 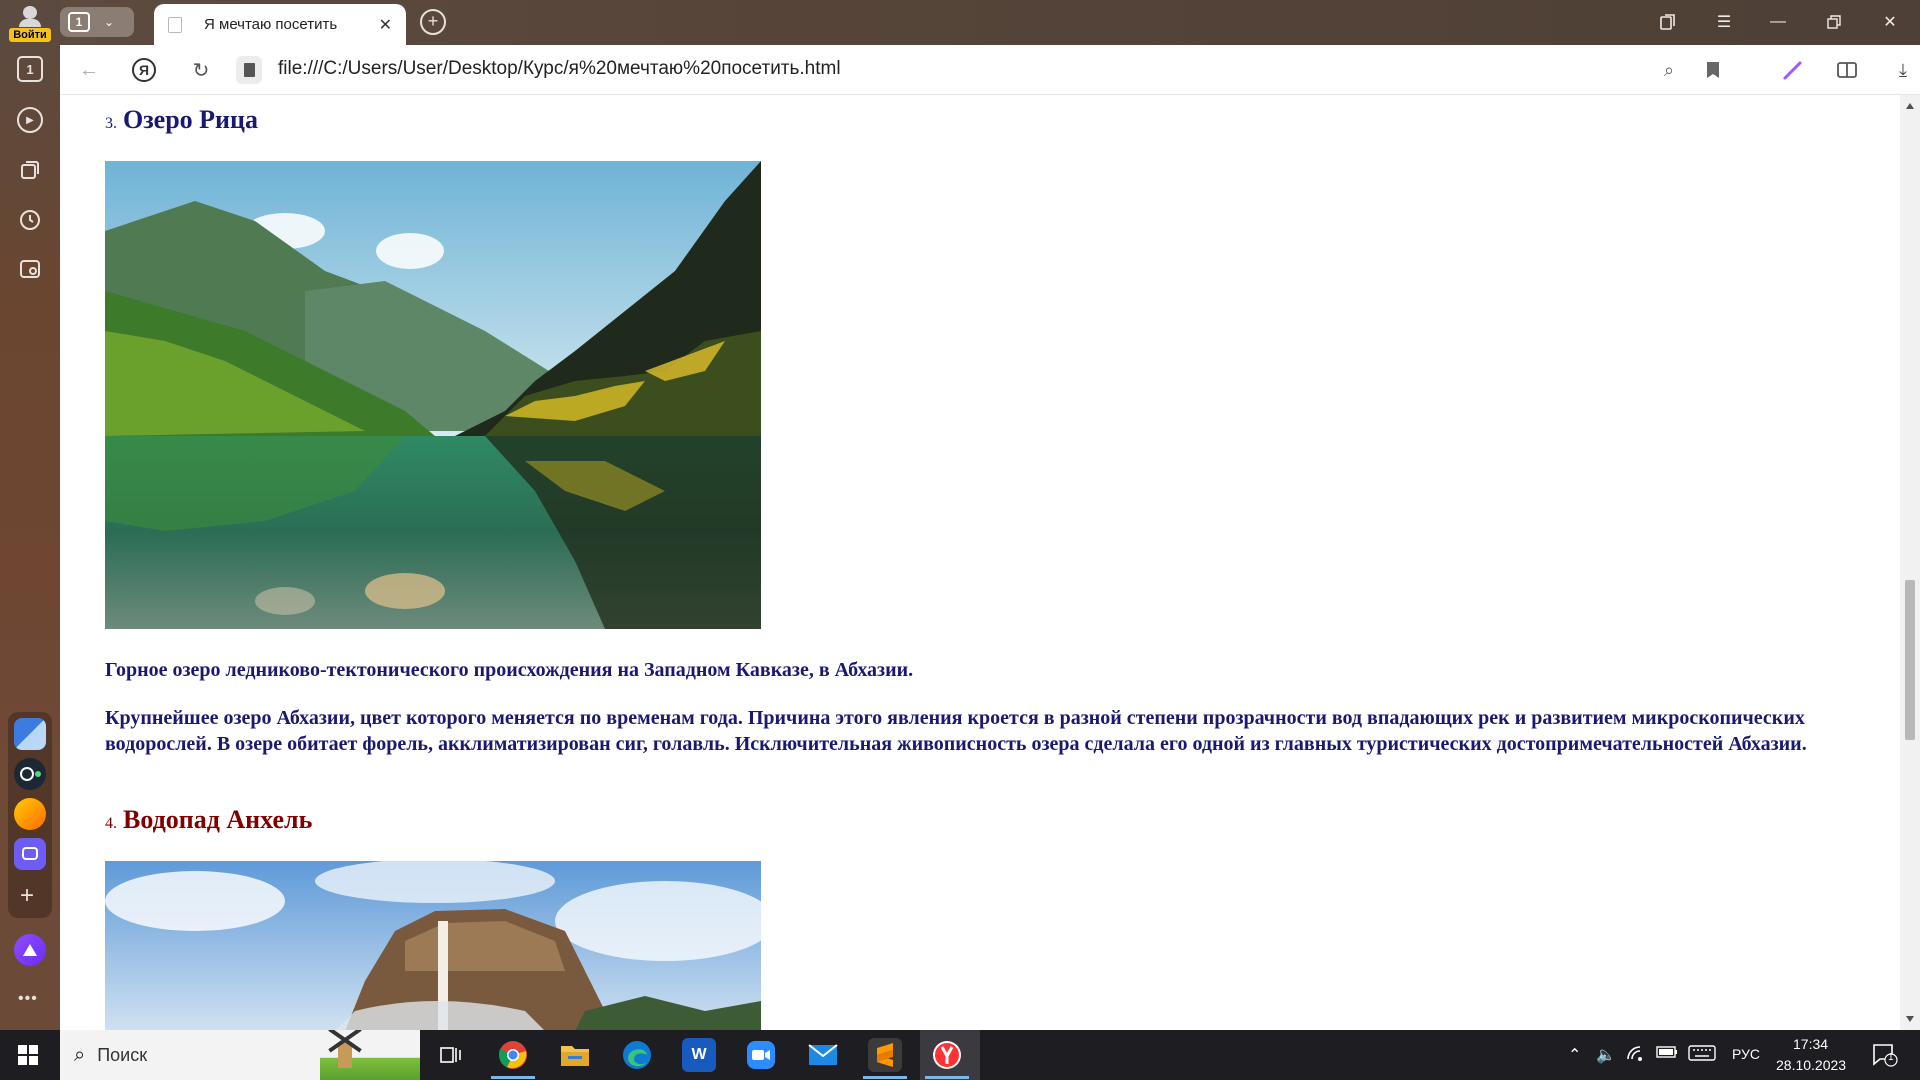 I want to click on edge-icon, so click(x=637, y=1055).